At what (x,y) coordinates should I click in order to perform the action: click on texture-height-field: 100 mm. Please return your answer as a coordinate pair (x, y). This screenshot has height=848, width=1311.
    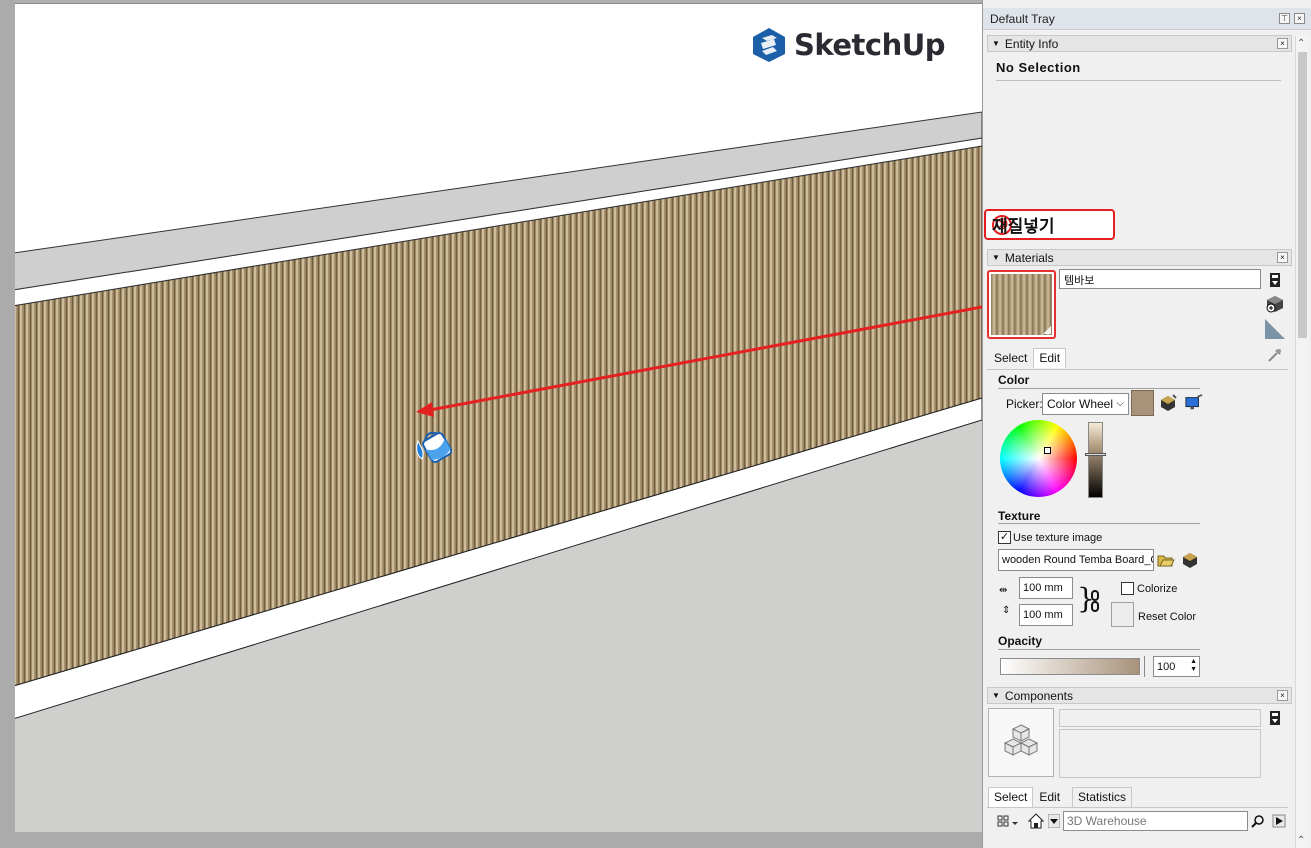
    Looking at the image, I should click on (1046, 615).